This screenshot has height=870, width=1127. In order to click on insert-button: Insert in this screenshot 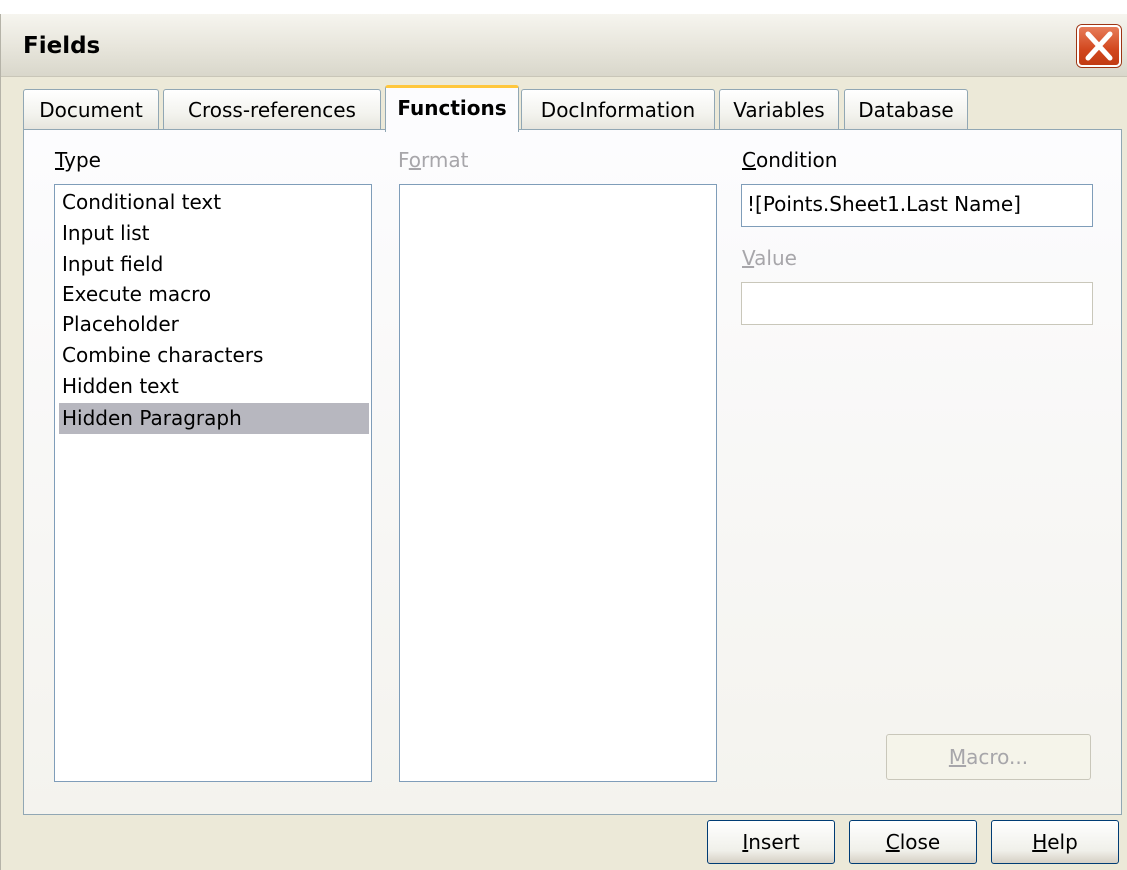, I will do `click(771, 842)`.